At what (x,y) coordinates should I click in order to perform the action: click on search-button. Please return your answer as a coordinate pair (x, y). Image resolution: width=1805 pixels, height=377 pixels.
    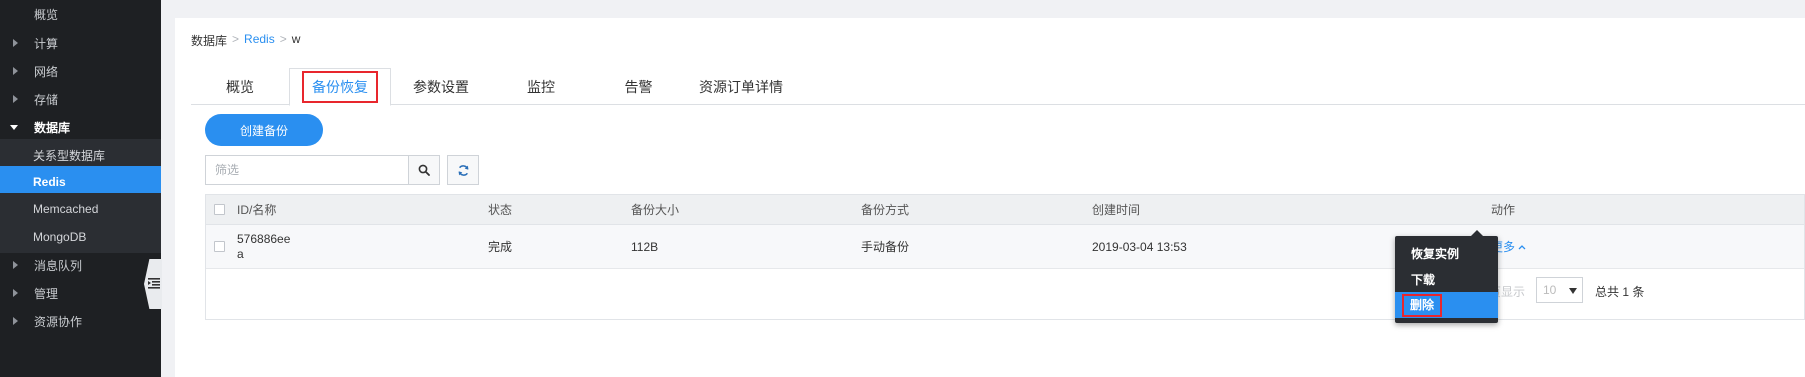
    Looking at the image, I should click on (424, 170).